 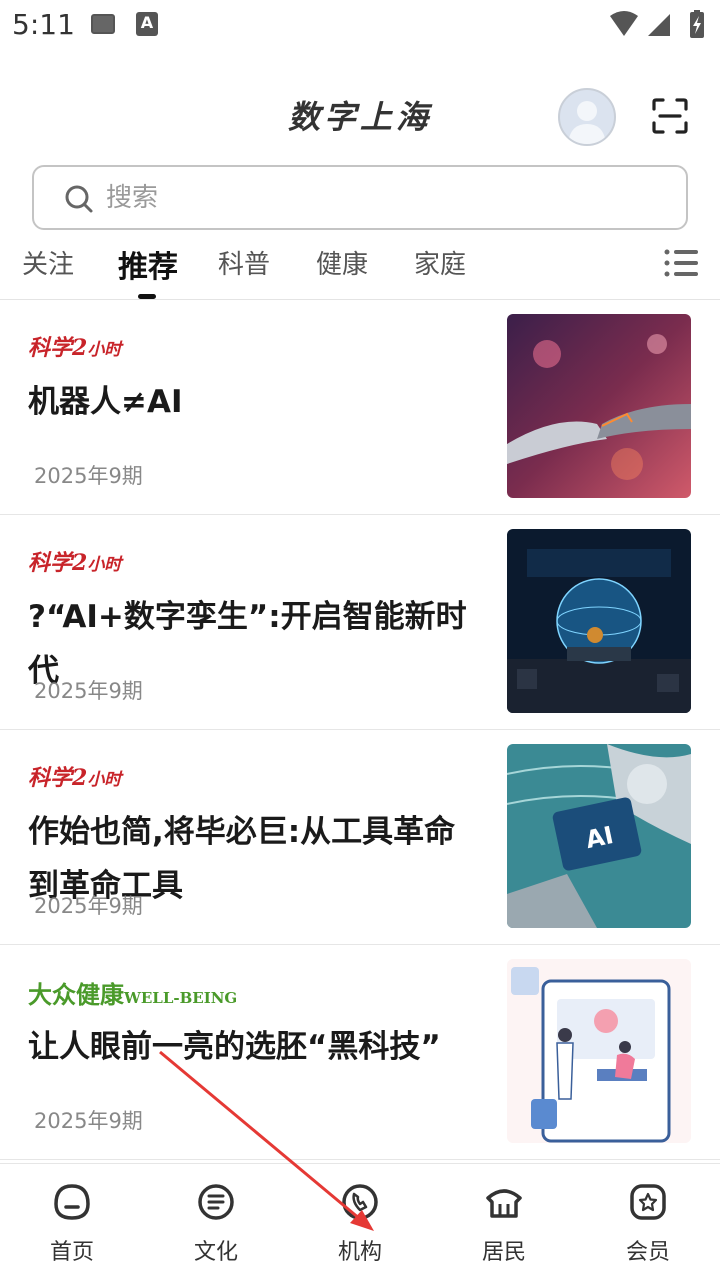 I want to click on active-tab-indicator, so click(x=147, y=296).